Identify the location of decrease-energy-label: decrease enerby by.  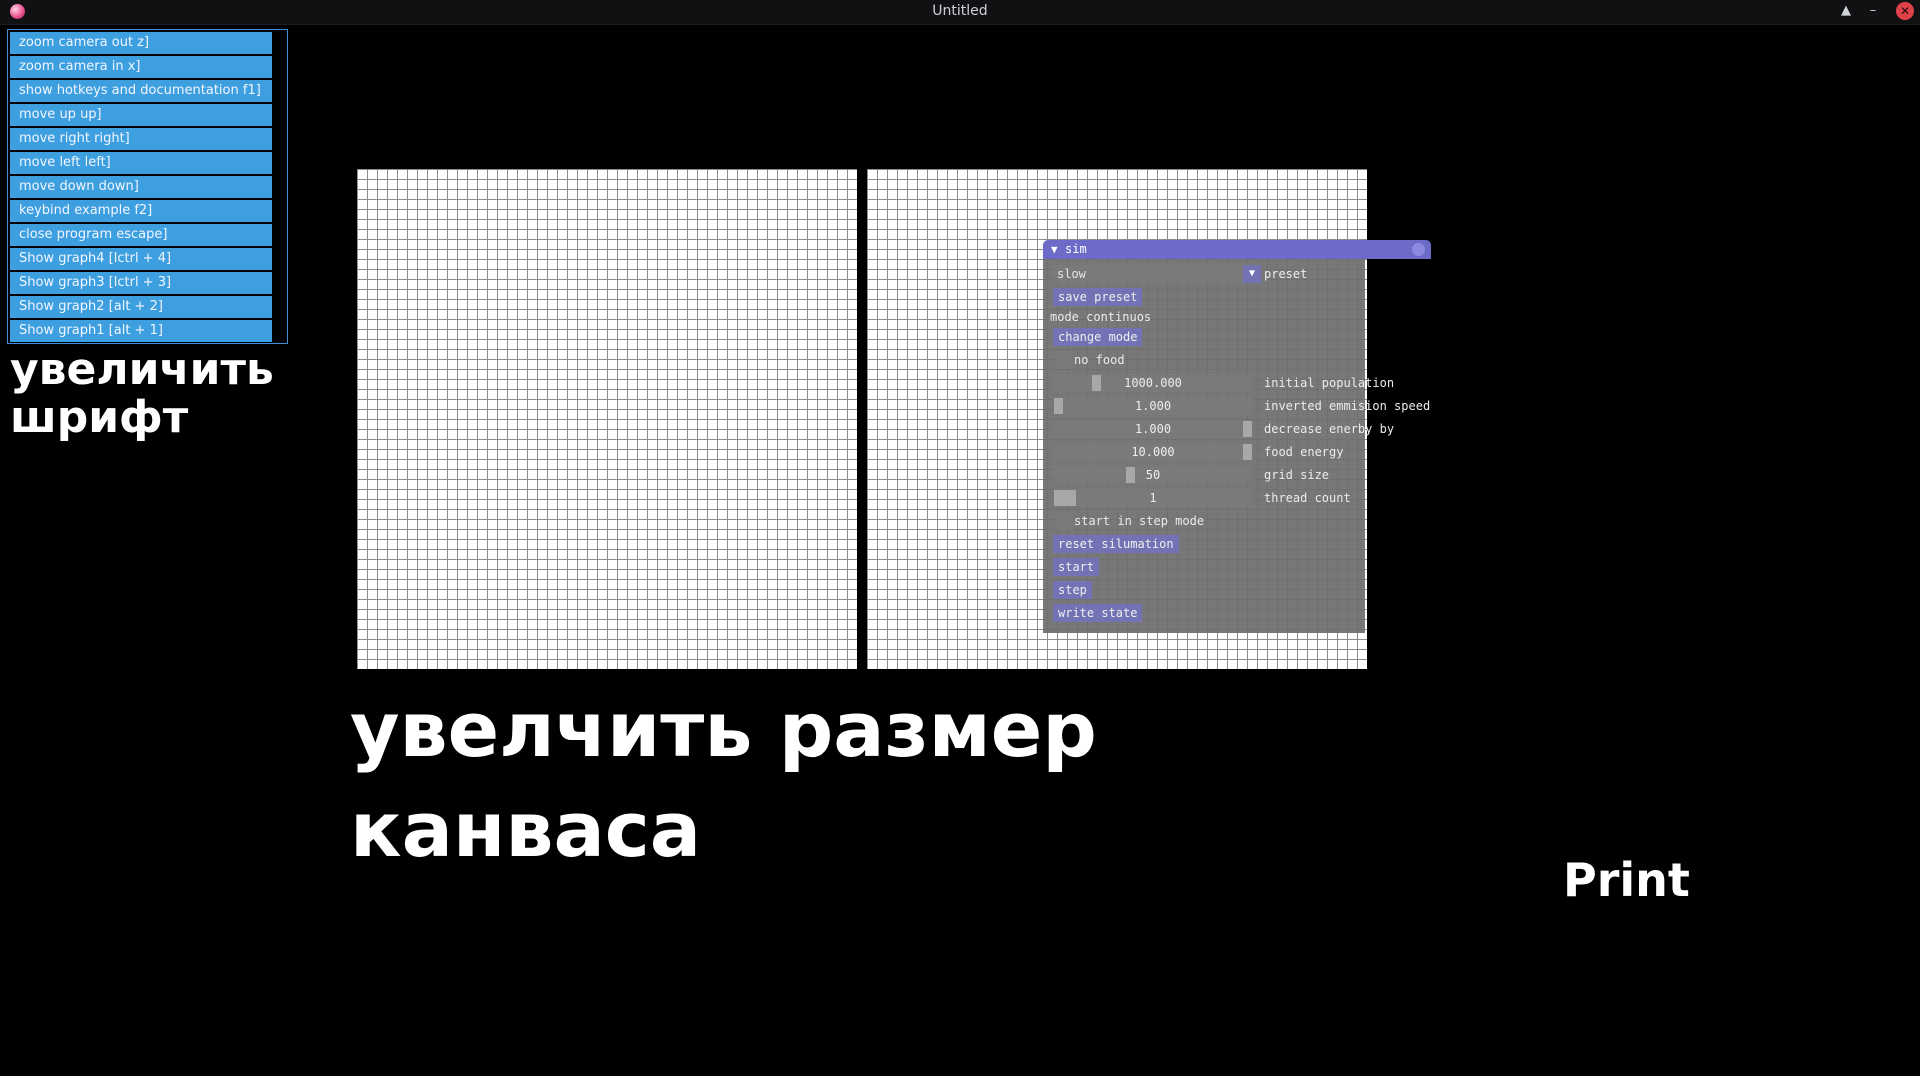
(1329, 429).